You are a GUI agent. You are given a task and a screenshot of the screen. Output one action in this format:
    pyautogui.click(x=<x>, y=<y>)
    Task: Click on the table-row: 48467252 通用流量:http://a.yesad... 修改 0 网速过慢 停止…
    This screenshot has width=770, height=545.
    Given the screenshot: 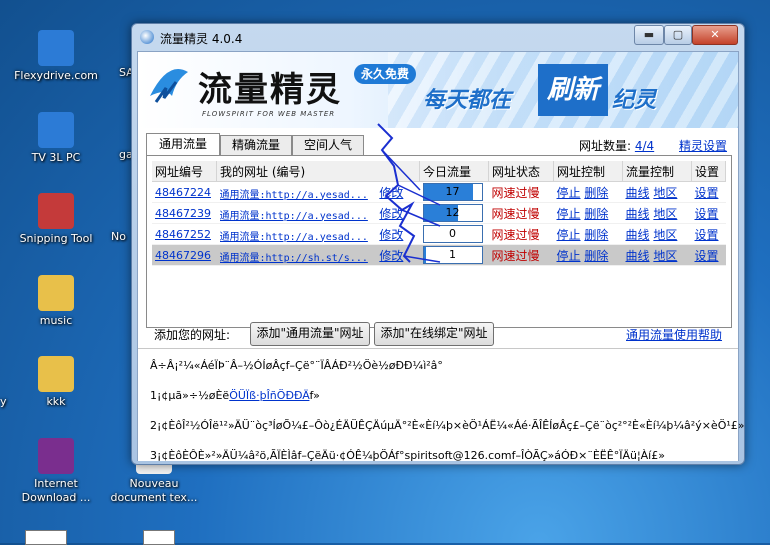 What is the action you would take?
    pyautogui.click(x=439, y=234)
    